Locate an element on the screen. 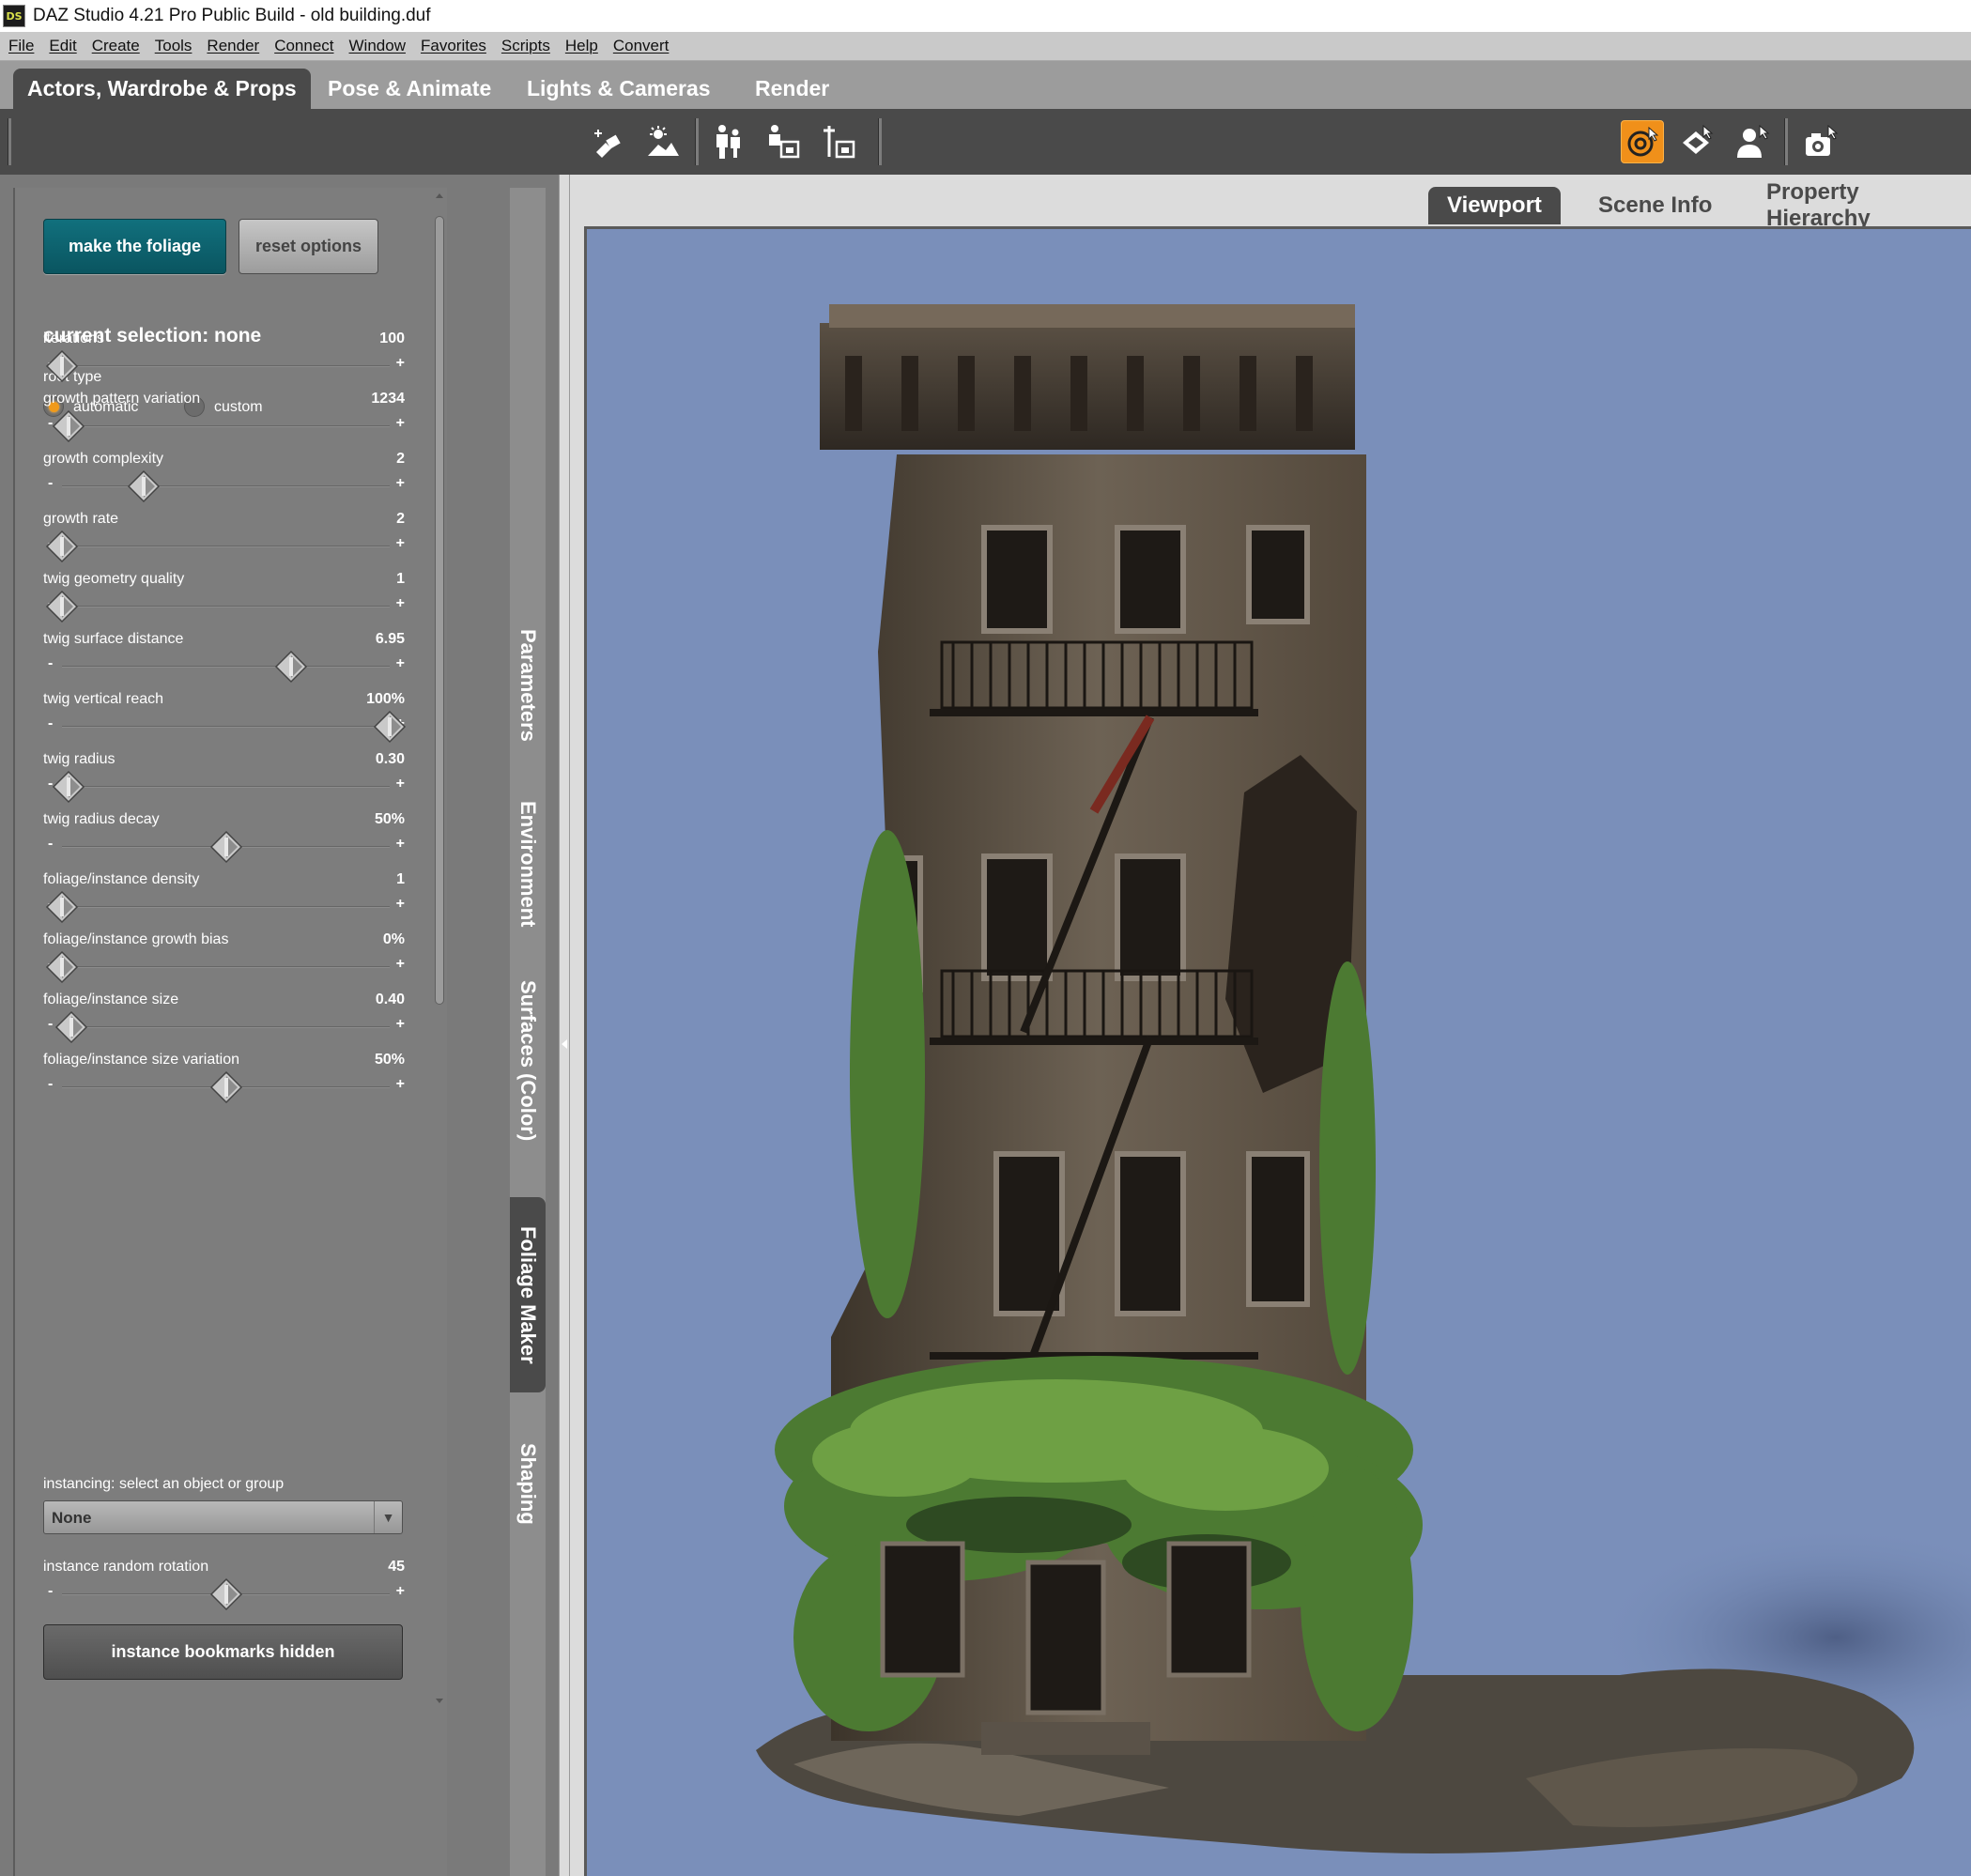  menu-help: Help is located at coordinates (581, 46).